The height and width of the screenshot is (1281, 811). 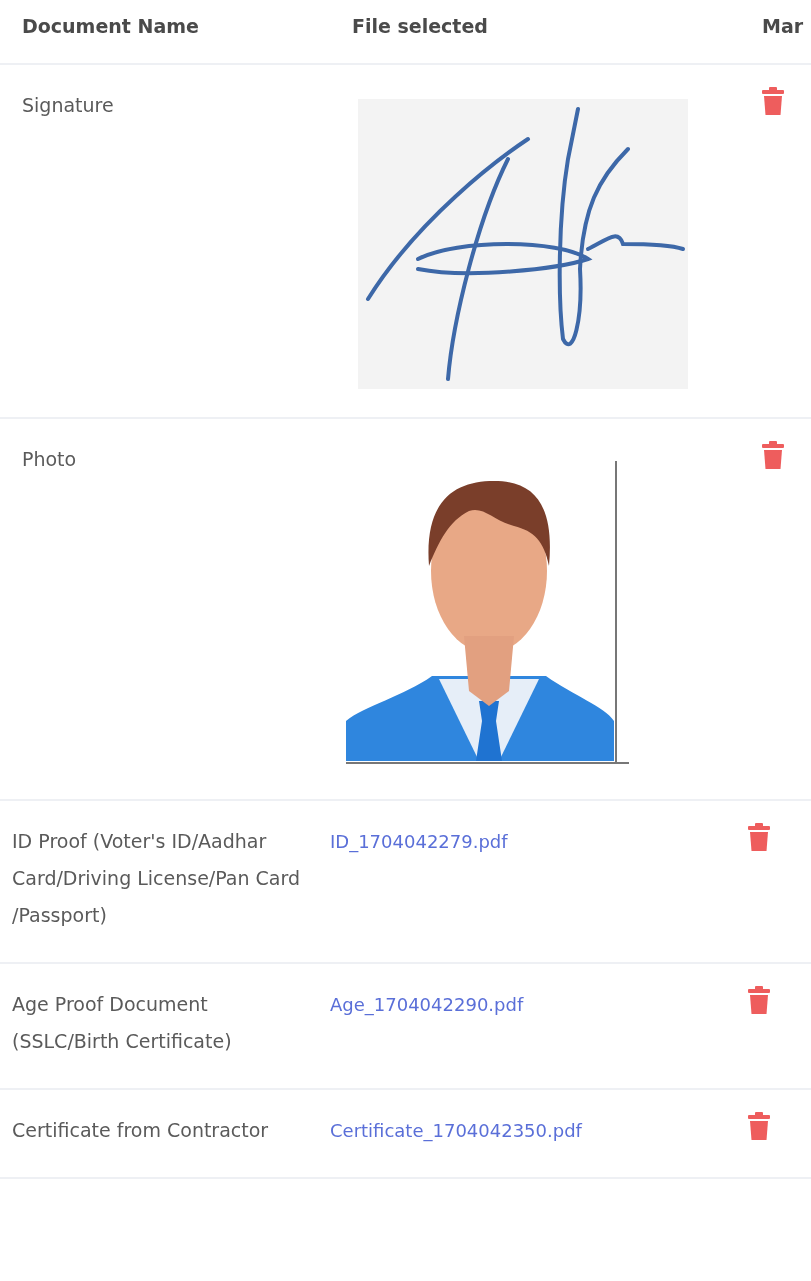 I want to click on file-link: Certificate_1704042350.pdf, so click(x=456, y=1130).